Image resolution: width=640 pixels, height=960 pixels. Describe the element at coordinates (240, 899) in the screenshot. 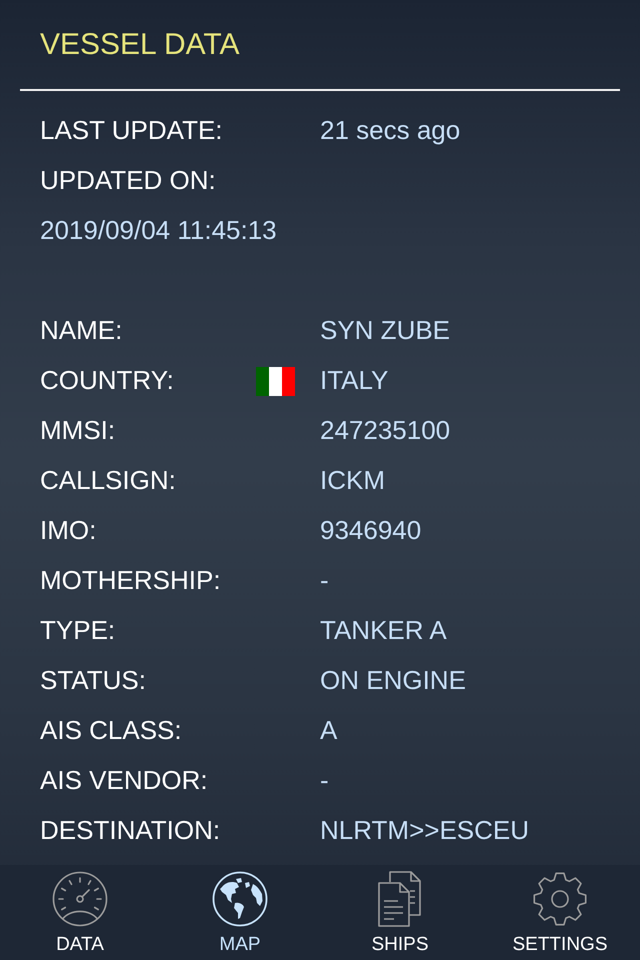

I see `globe-icon` at that location.